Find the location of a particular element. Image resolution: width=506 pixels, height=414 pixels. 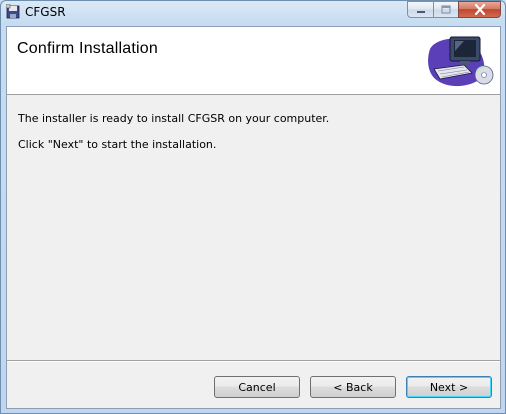

close-icon is located at coordinates (479, 9).